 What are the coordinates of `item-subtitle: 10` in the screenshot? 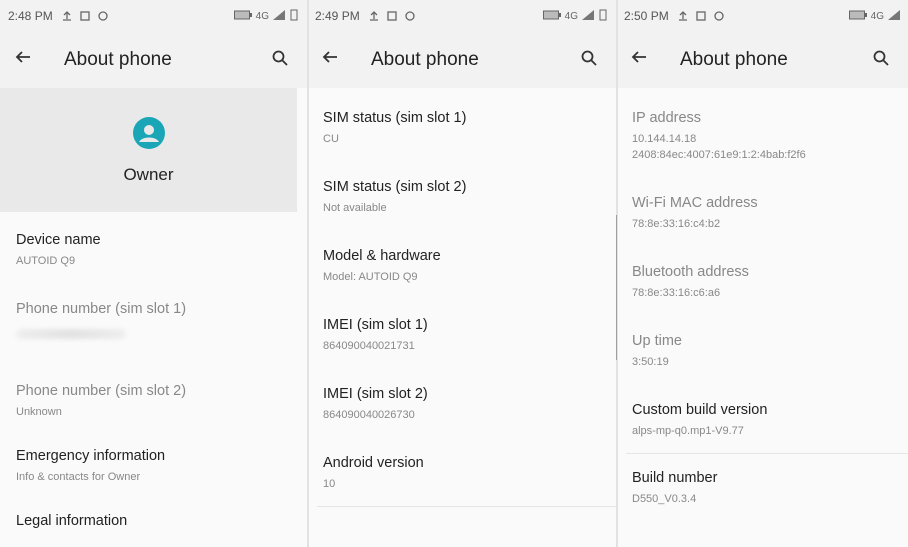 It's located at (329, 484).